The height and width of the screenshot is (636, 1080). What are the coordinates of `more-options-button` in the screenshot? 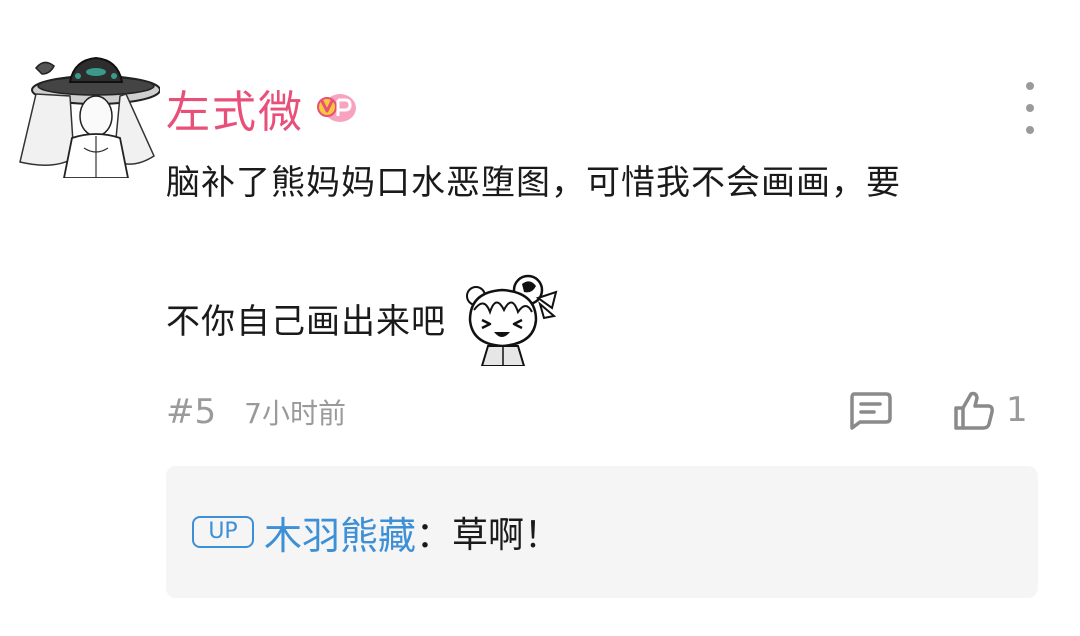 It's located at (1030, 108).